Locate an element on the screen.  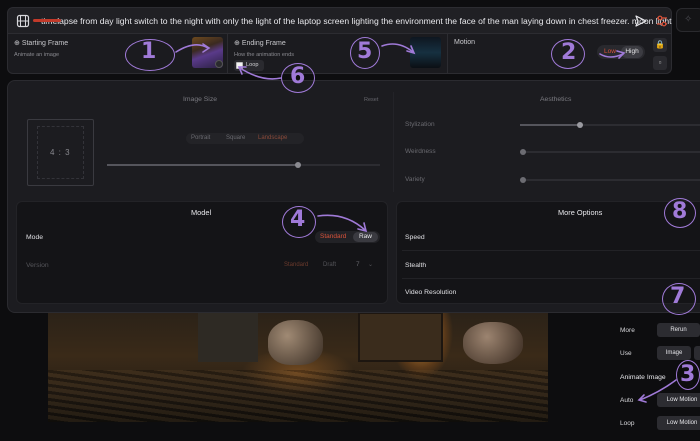
size-square-option: Square is located at coordinates (235, 138).